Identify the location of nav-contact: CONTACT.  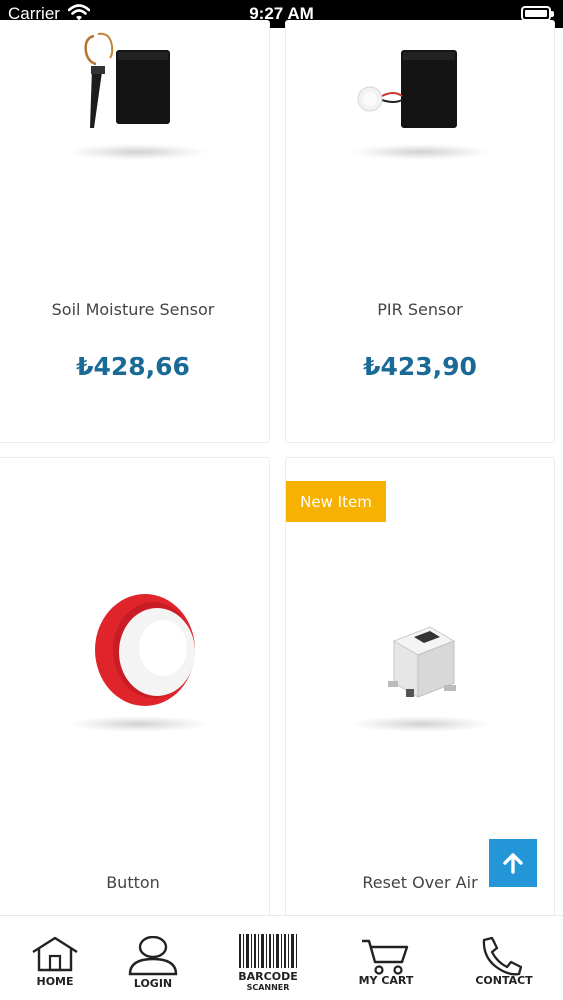
(504, 958).